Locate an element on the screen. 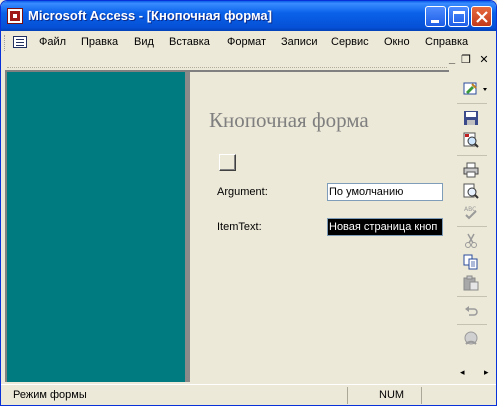  argument-label: Argument: is located at coordinates (242, 192).